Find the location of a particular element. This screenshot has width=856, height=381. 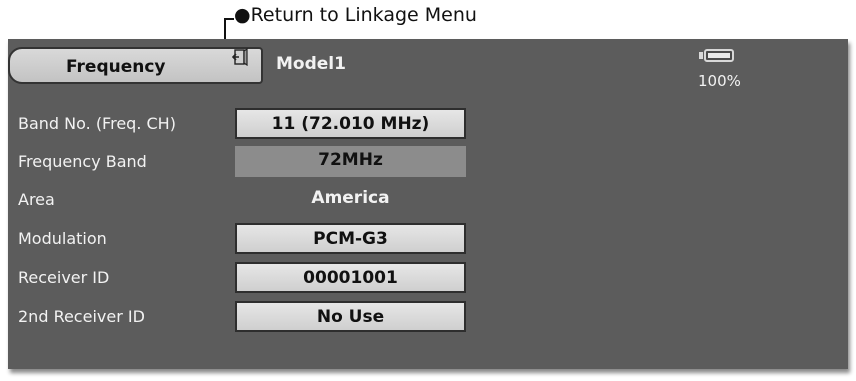

frequency-band-value: 72MHz is located at coordinates (350, 161).